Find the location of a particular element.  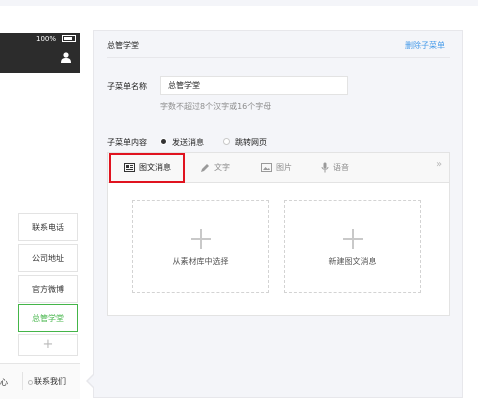

tab-text: 文字 is located at coordinates (215, 167).